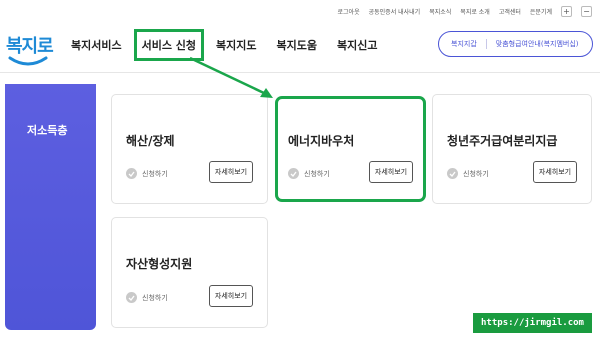 This screenshot has height=339, width=600. I want to click on main-nav: 복지서비스 서비스 신청 복지지도 복지도움 복지신고, so click(234, 45).